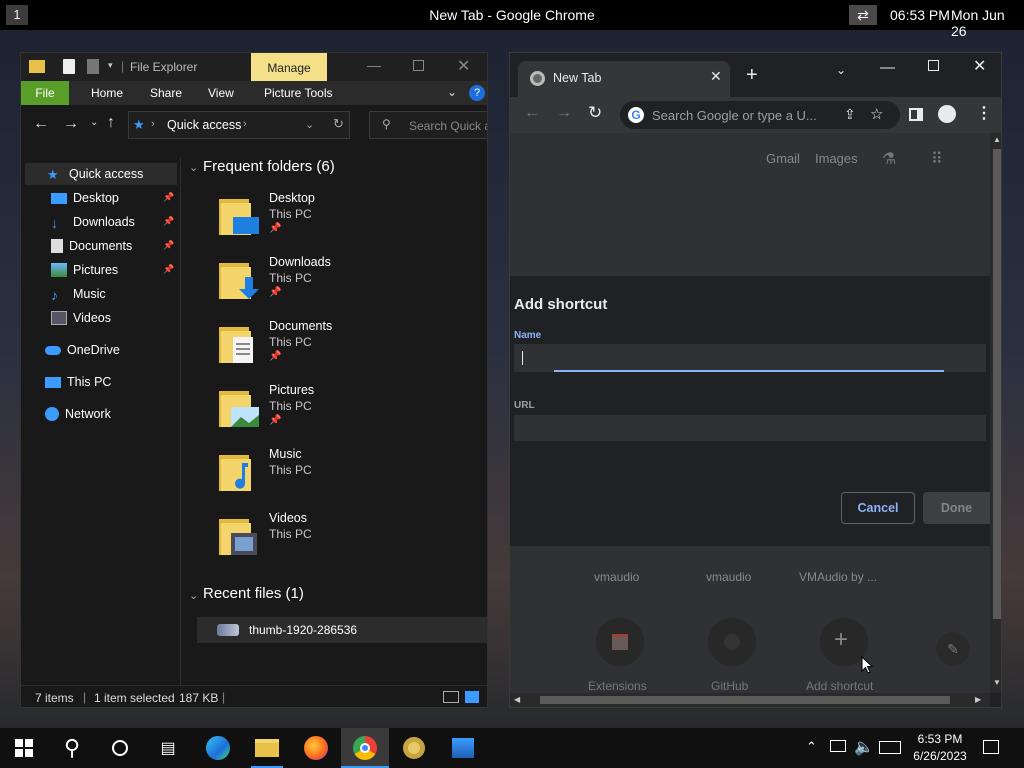 This screenshot has height=768, width=1024. Describe the element at coordinates (168, 748) in the screenshot. I see `task-view-icon: ▤` at that location.